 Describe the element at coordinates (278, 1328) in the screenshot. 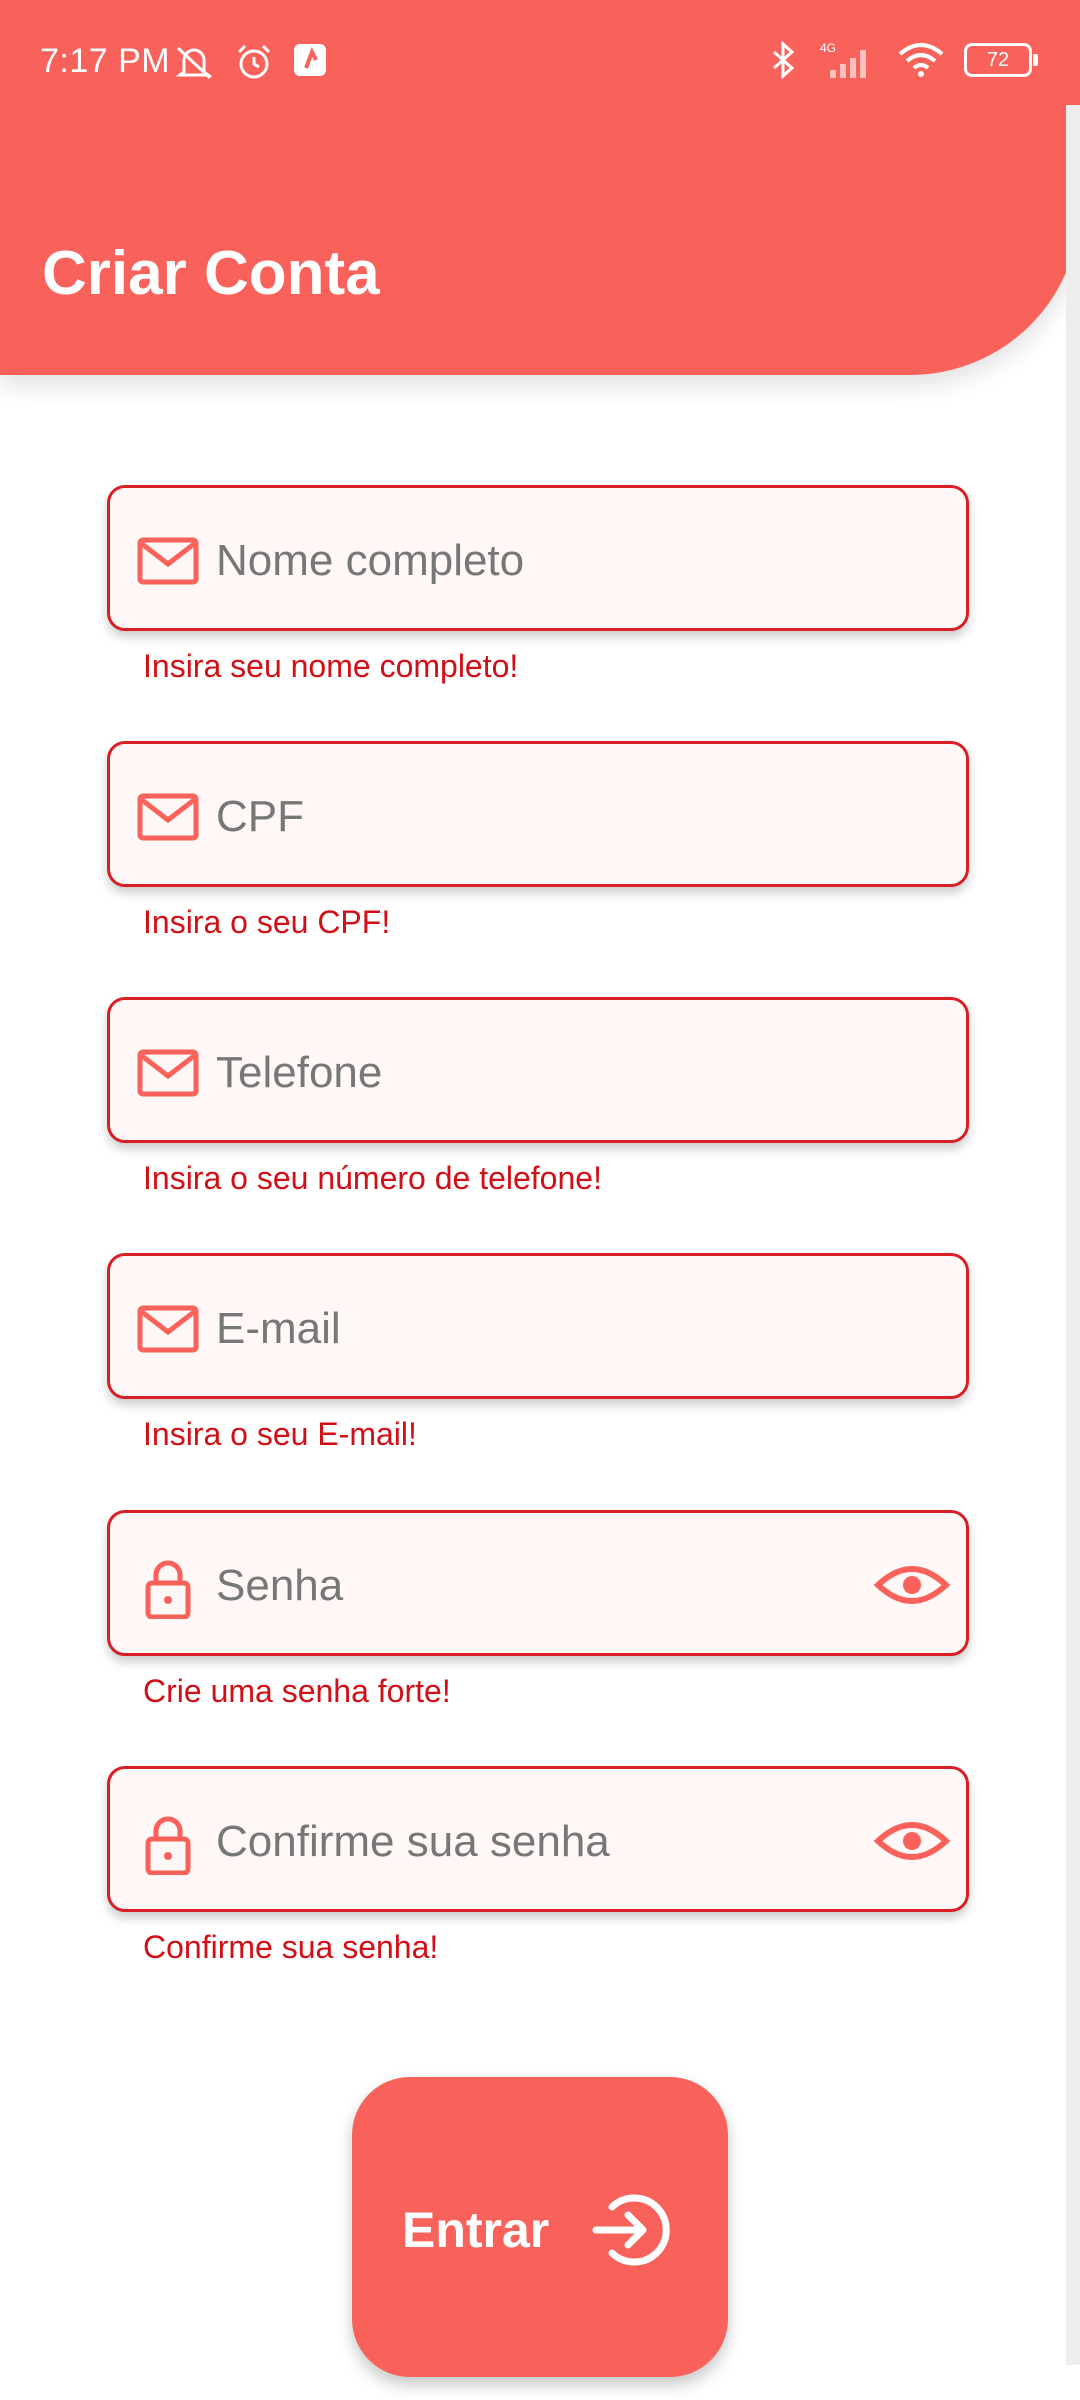

I see `email-placeholder: E-mail` at that location.